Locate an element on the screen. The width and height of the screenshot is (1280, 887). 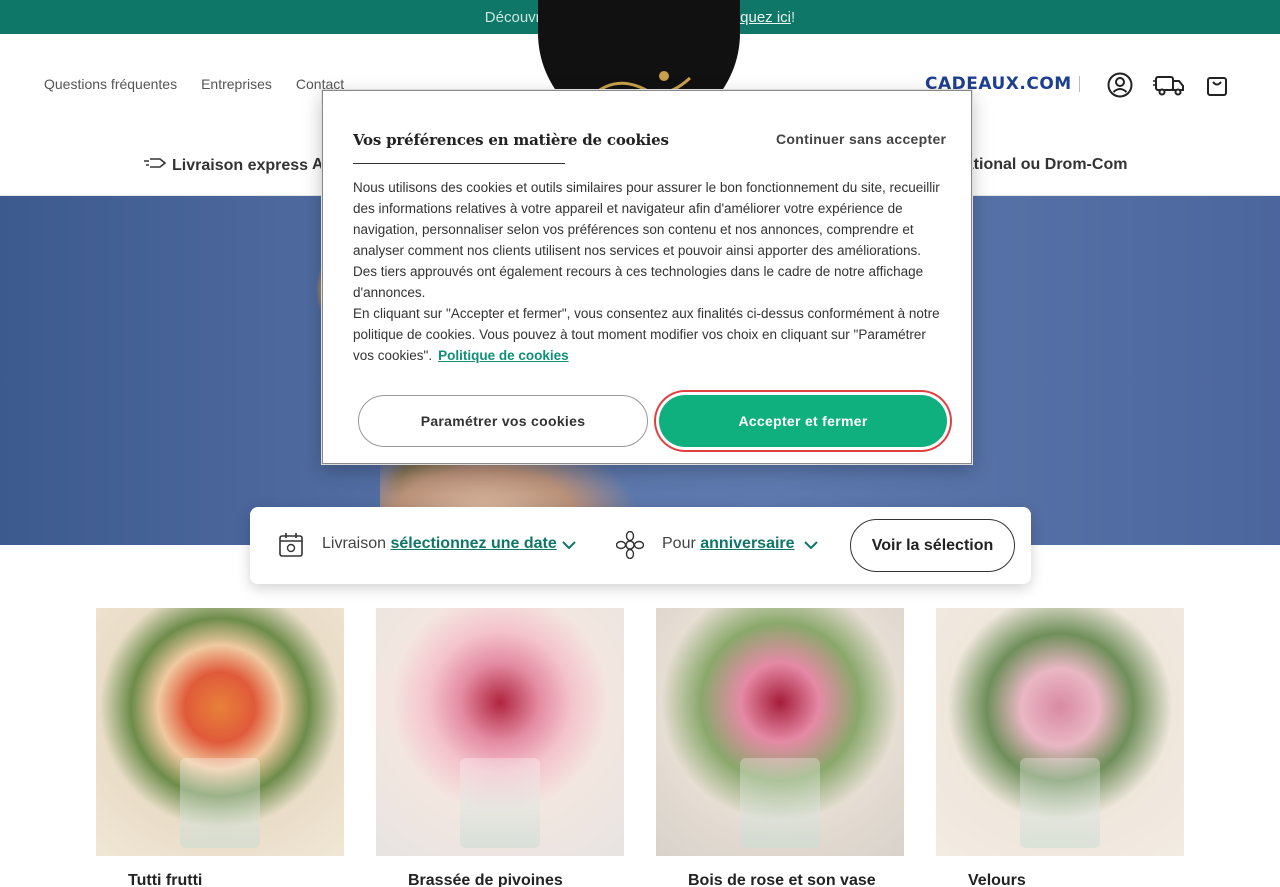
continue-without-accepting-button: Continuer sans accepter is located at coordinates (861, 139).